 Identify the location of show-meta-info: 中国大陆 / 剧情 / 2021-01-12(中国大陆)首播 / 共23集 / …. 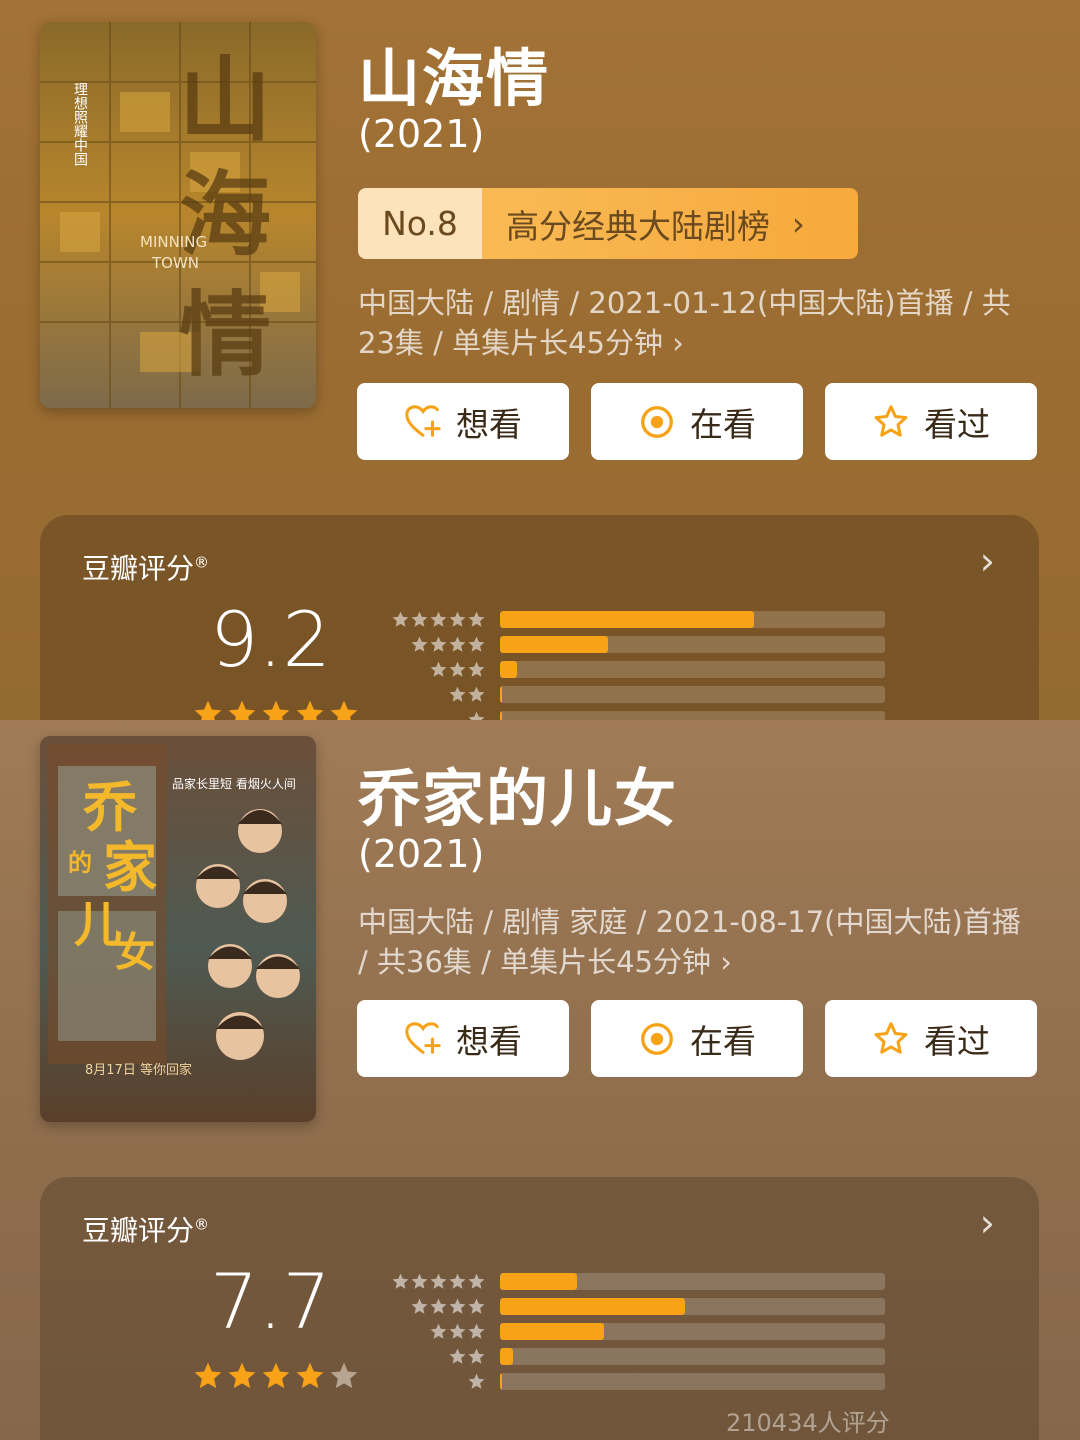
(698, 323).